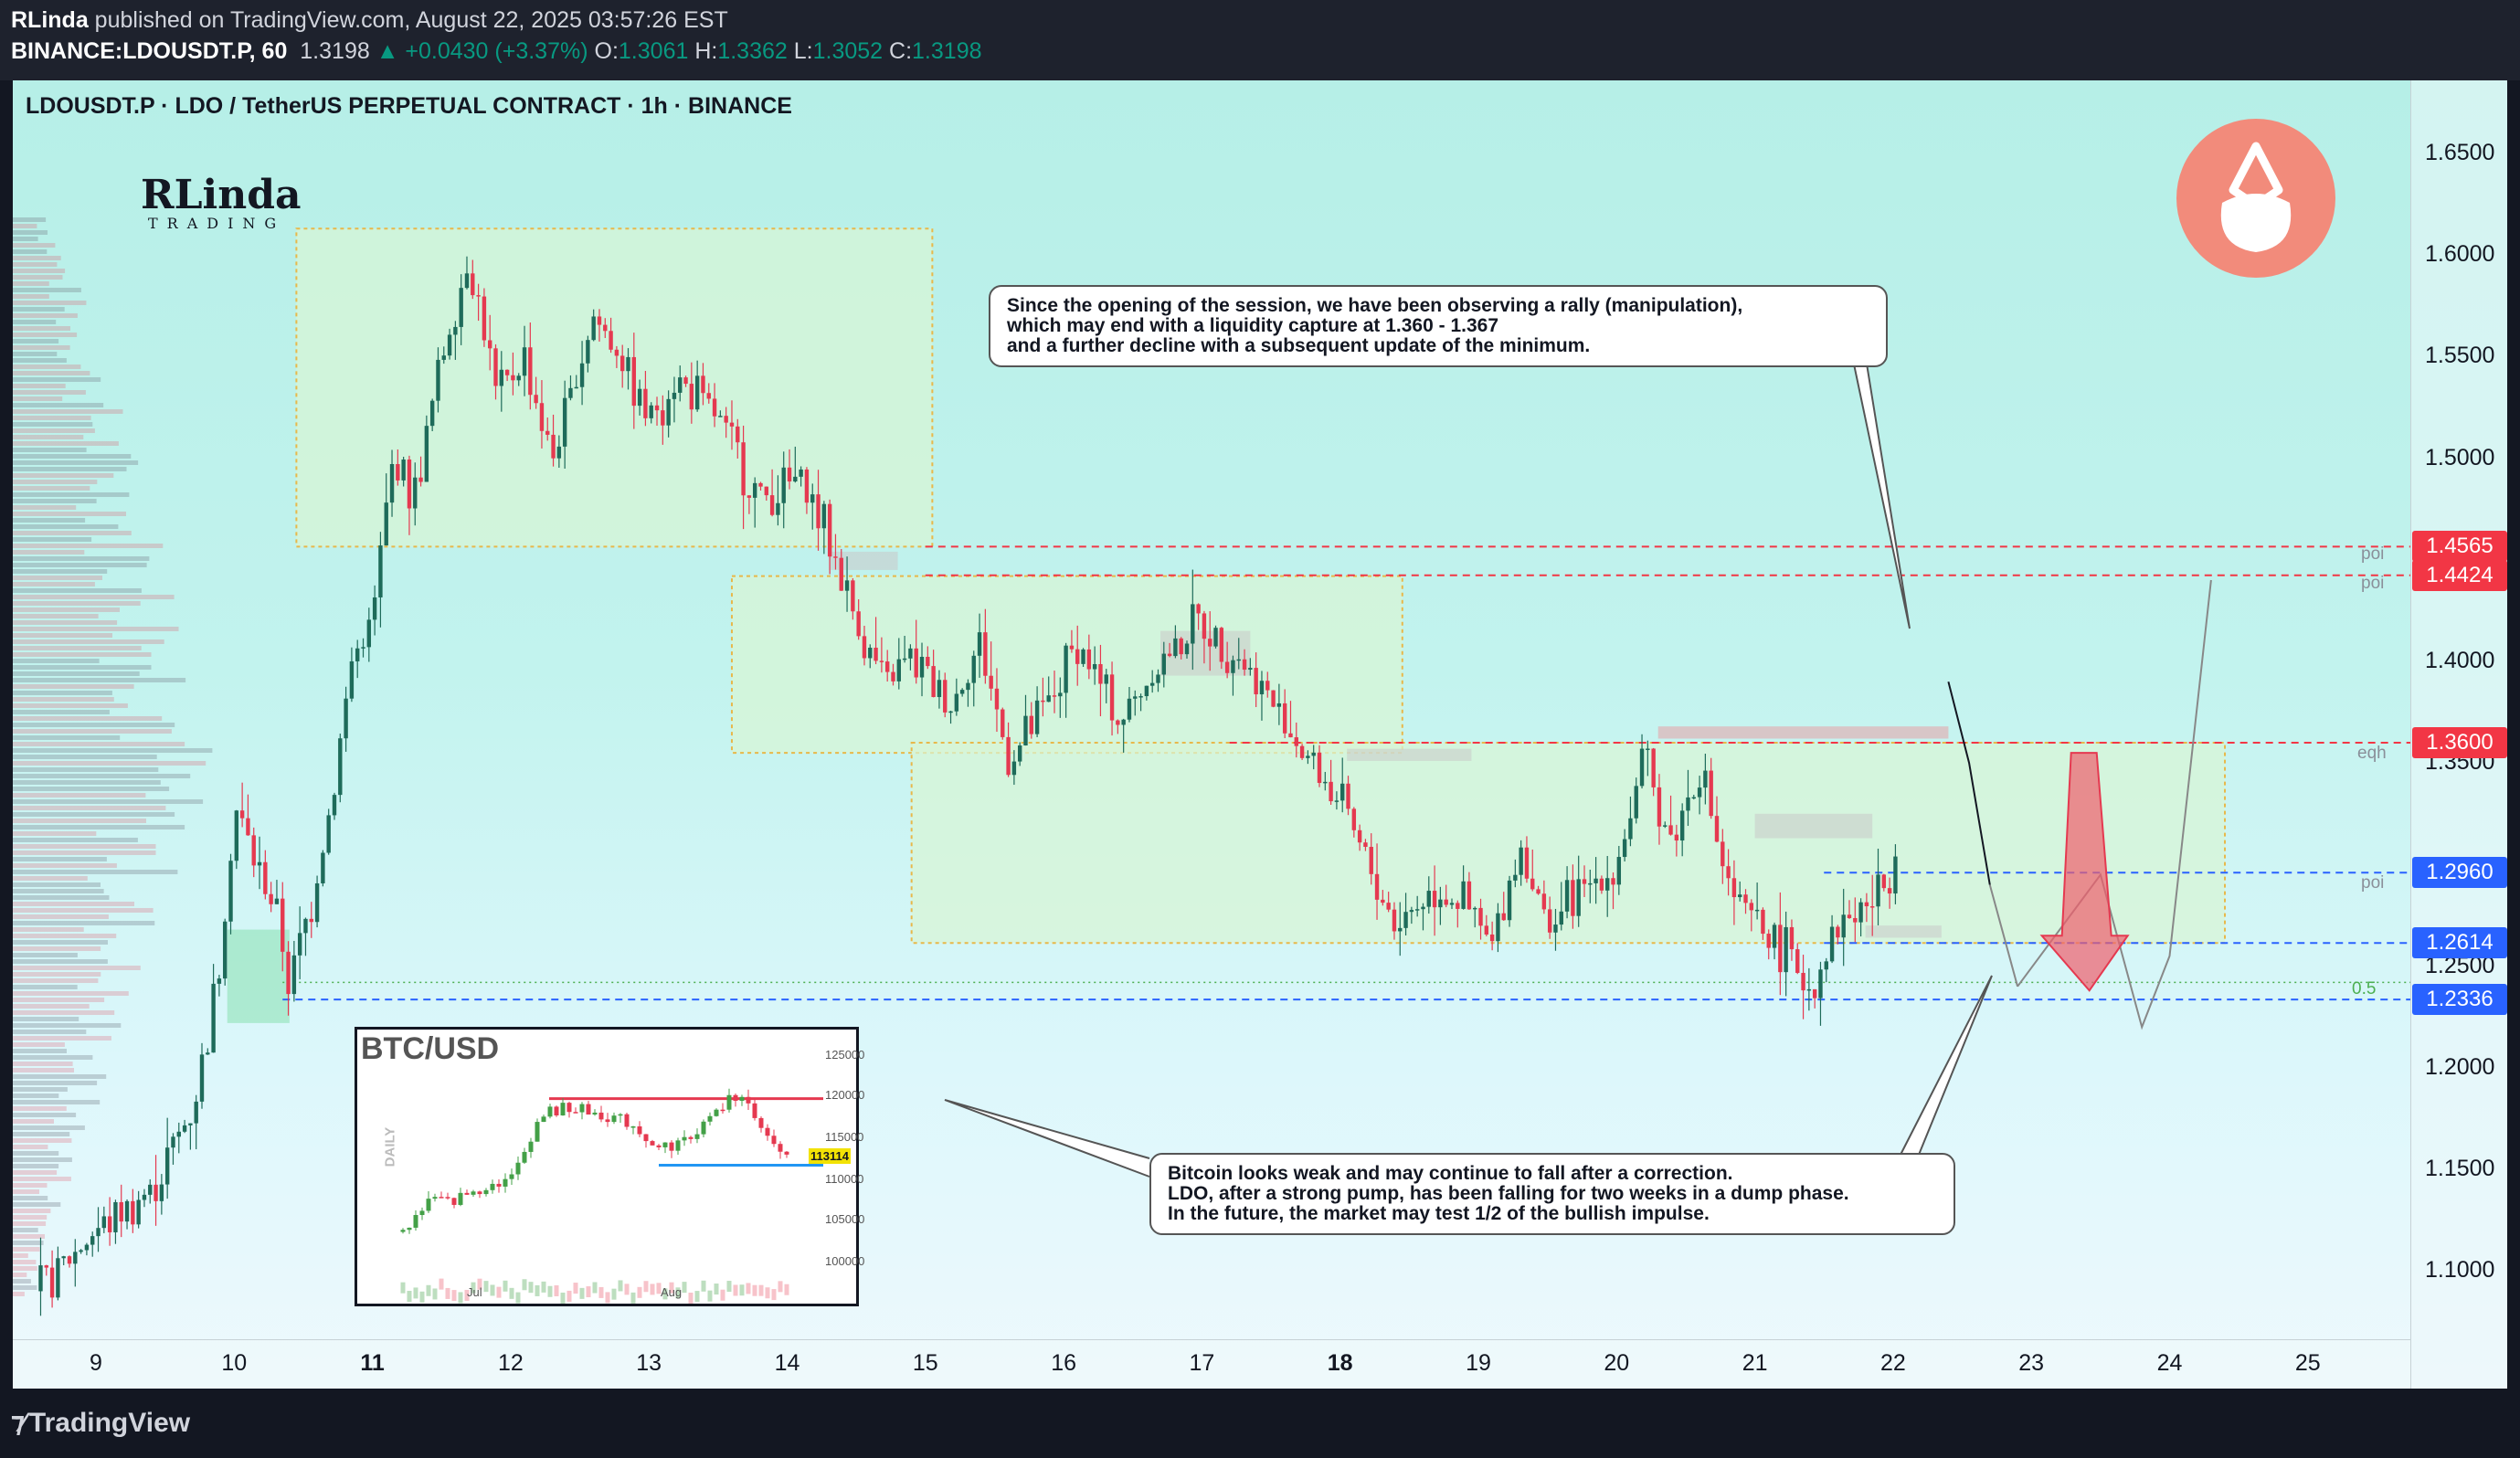 The width and height of the screenshot is (2520, 1458). Describe the element at coordinates (845, 1095) in the screenshot. I see `btc-tick-120000: 120000` at that location.